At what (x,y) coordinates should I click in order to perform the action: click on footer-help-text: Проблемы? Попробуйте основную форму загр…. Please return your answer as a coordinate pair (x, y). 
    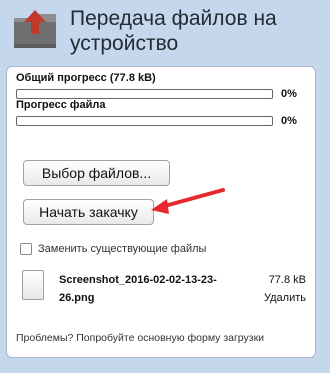
    Looking at the image, I should click on (140, 338).